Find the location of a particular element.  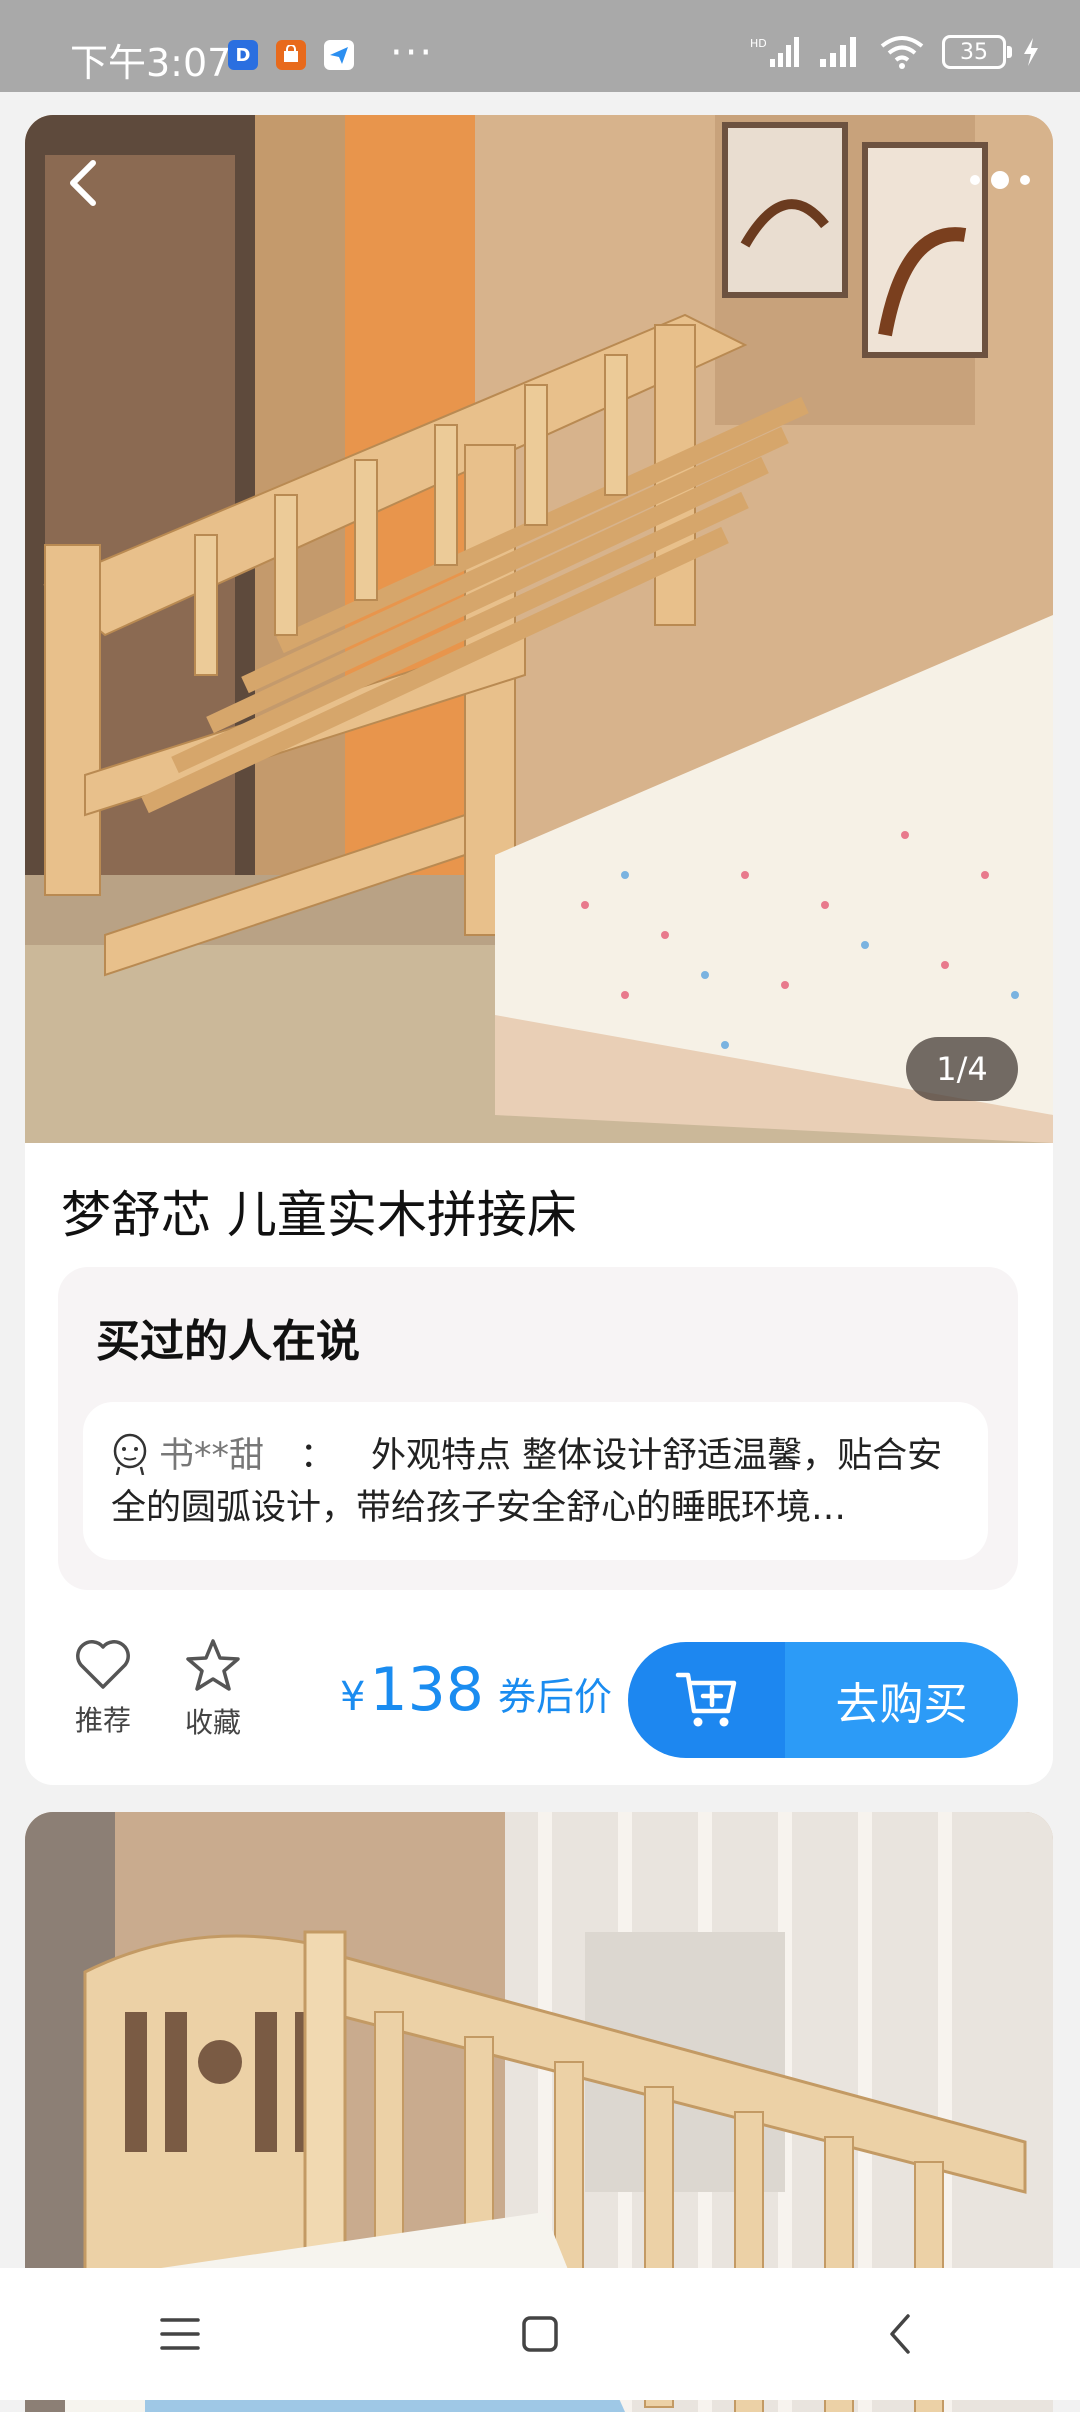

favorite-button: 收藏 is located at coordinates (213, 1689).